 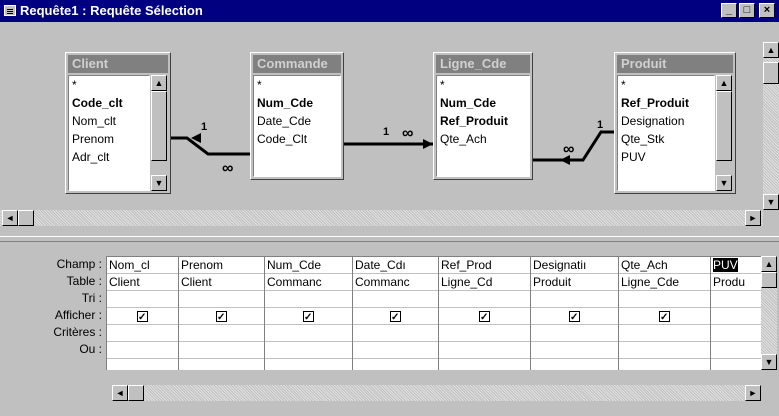 What do you see at coordinates (747, 10) in the screenshot?
I see `maximize-button: □` at bounding box center [747, 10].